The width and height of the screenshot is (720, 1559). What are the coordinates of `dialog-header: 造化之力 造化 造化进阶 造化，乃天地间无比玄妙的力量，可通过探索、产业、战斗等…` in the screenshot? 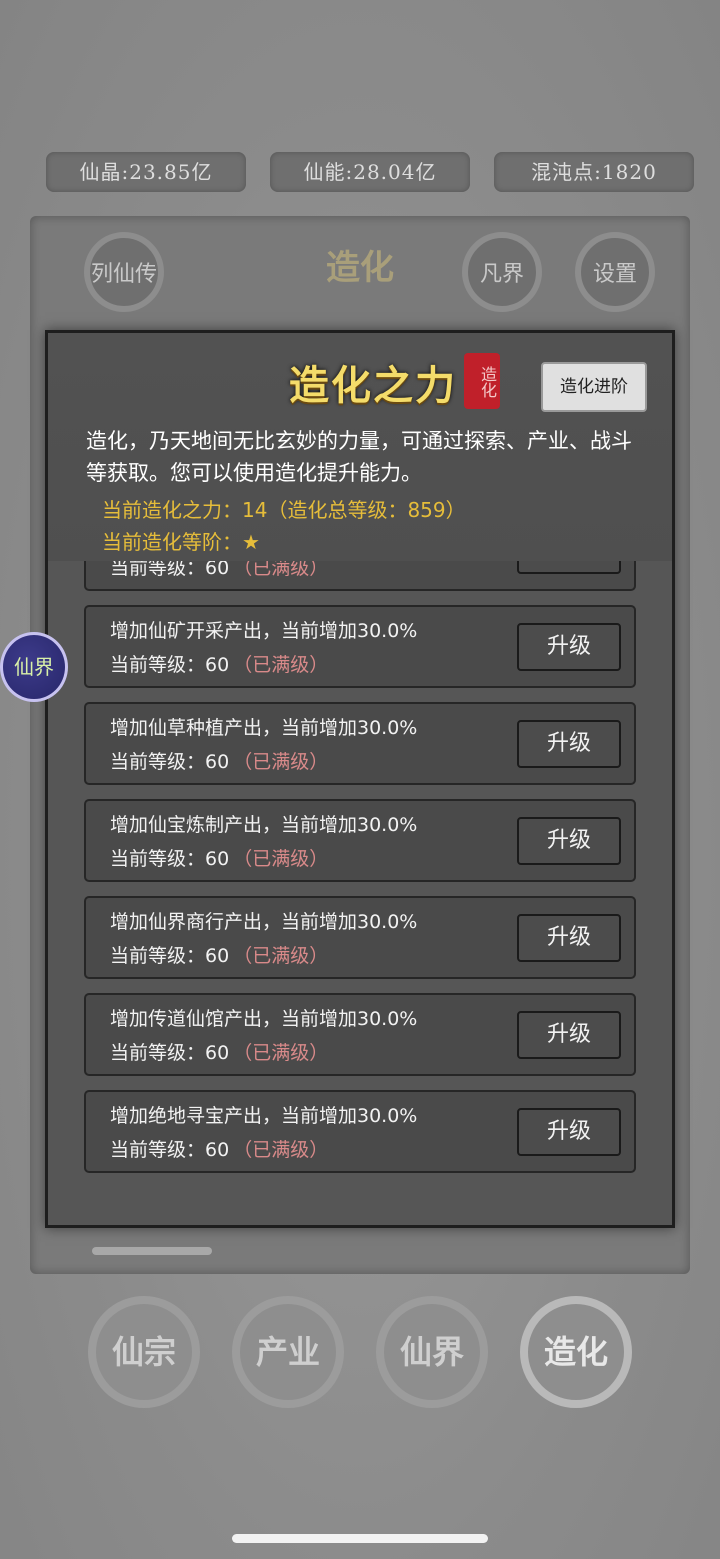 It's located at (360, 447).